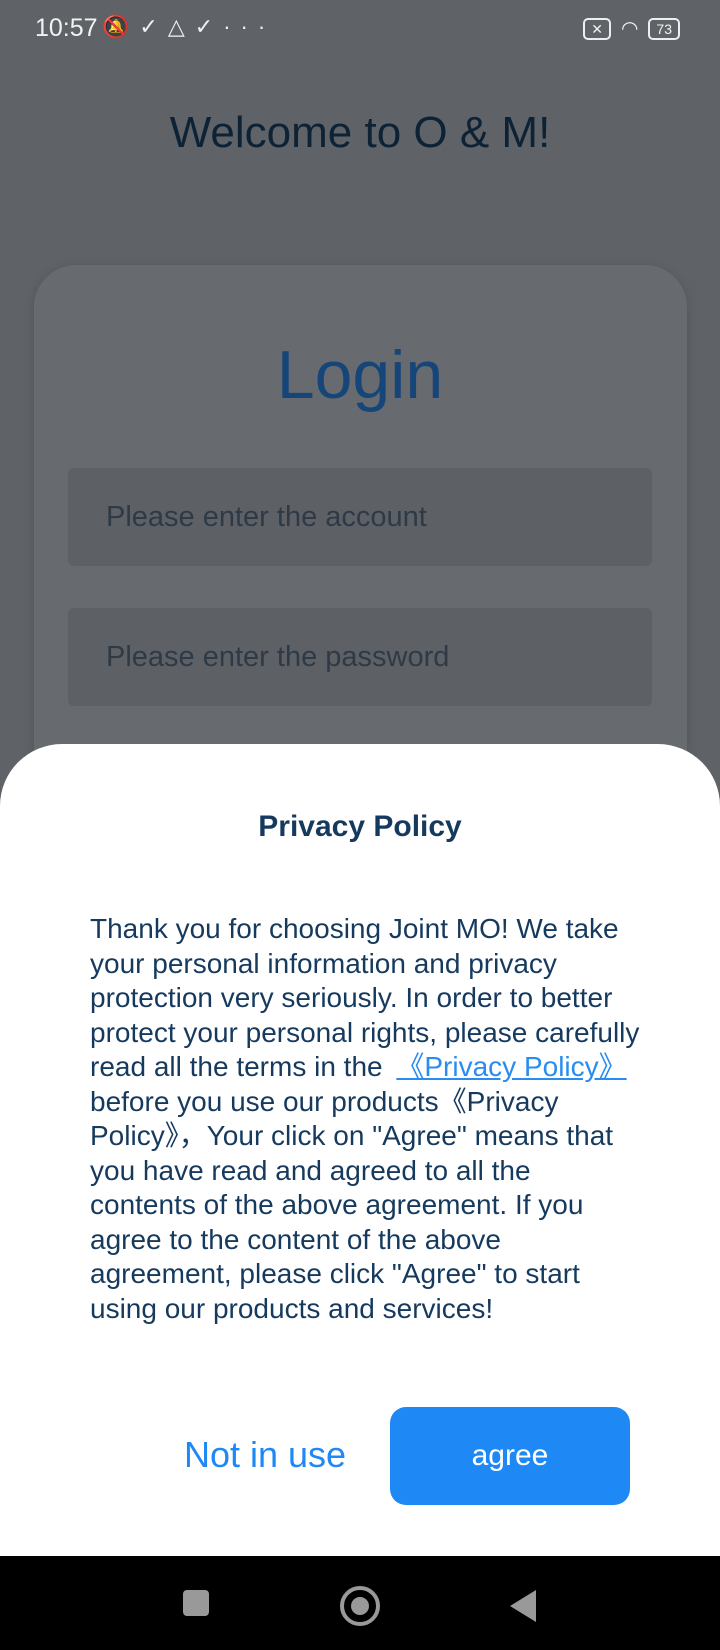 The height and width of the screenshot is (1650, 720). Describe the element at coordinates (360, 826) in the screenshot. I see `dialog-title: Privacy Policy` at that location.